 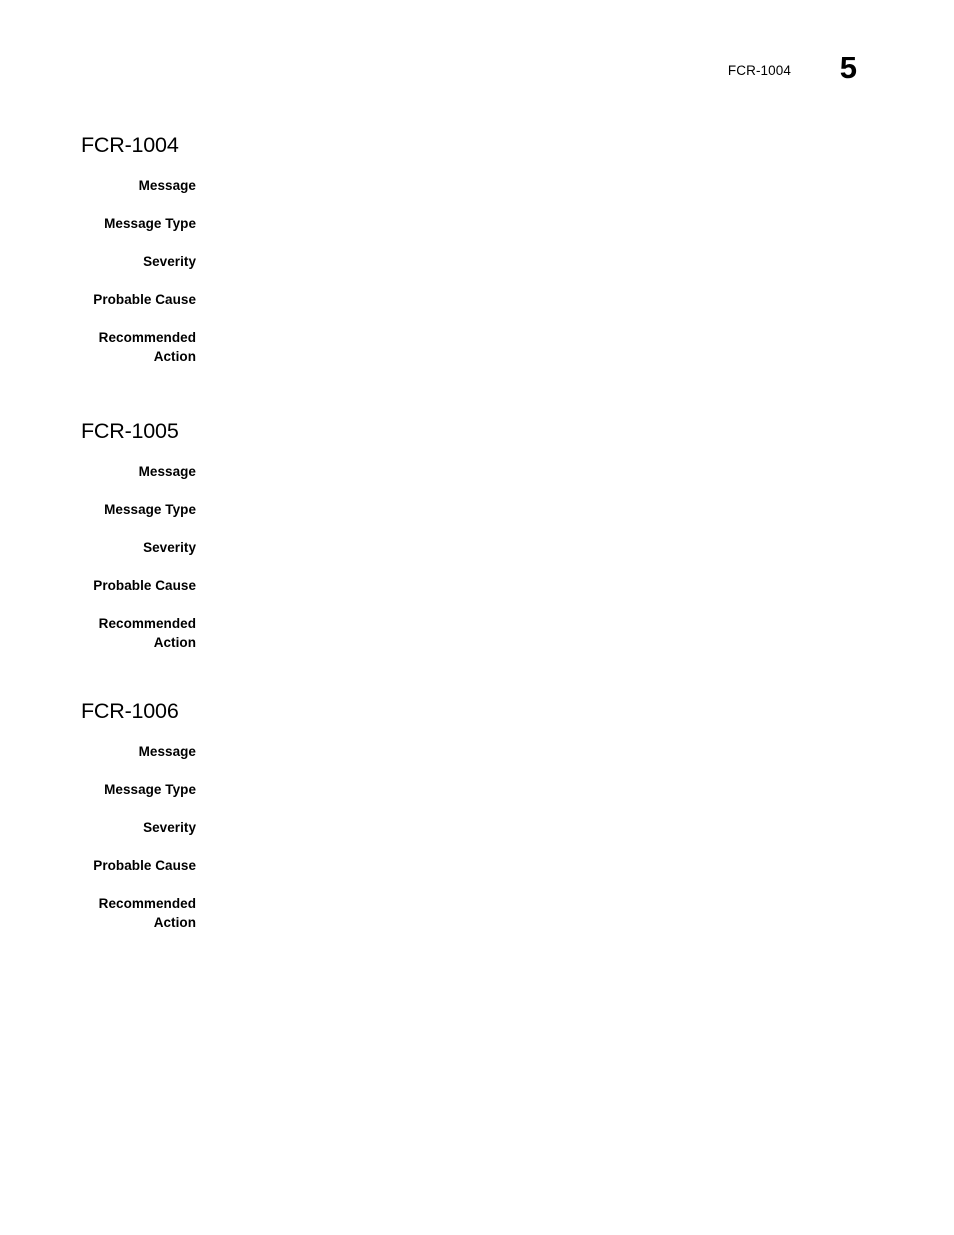 What do you see at coordinates (848, 67) in the screenshot?
I see `header-page-number: 5` at bounding box center [848, 67].